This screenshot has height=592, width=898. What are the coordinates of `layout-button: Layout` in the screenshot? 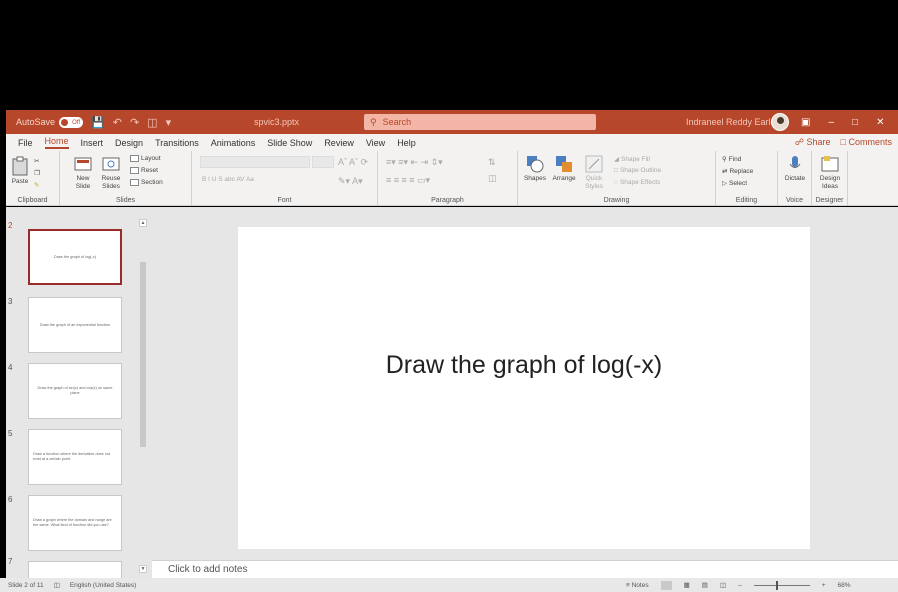 It's located at (145, 158).